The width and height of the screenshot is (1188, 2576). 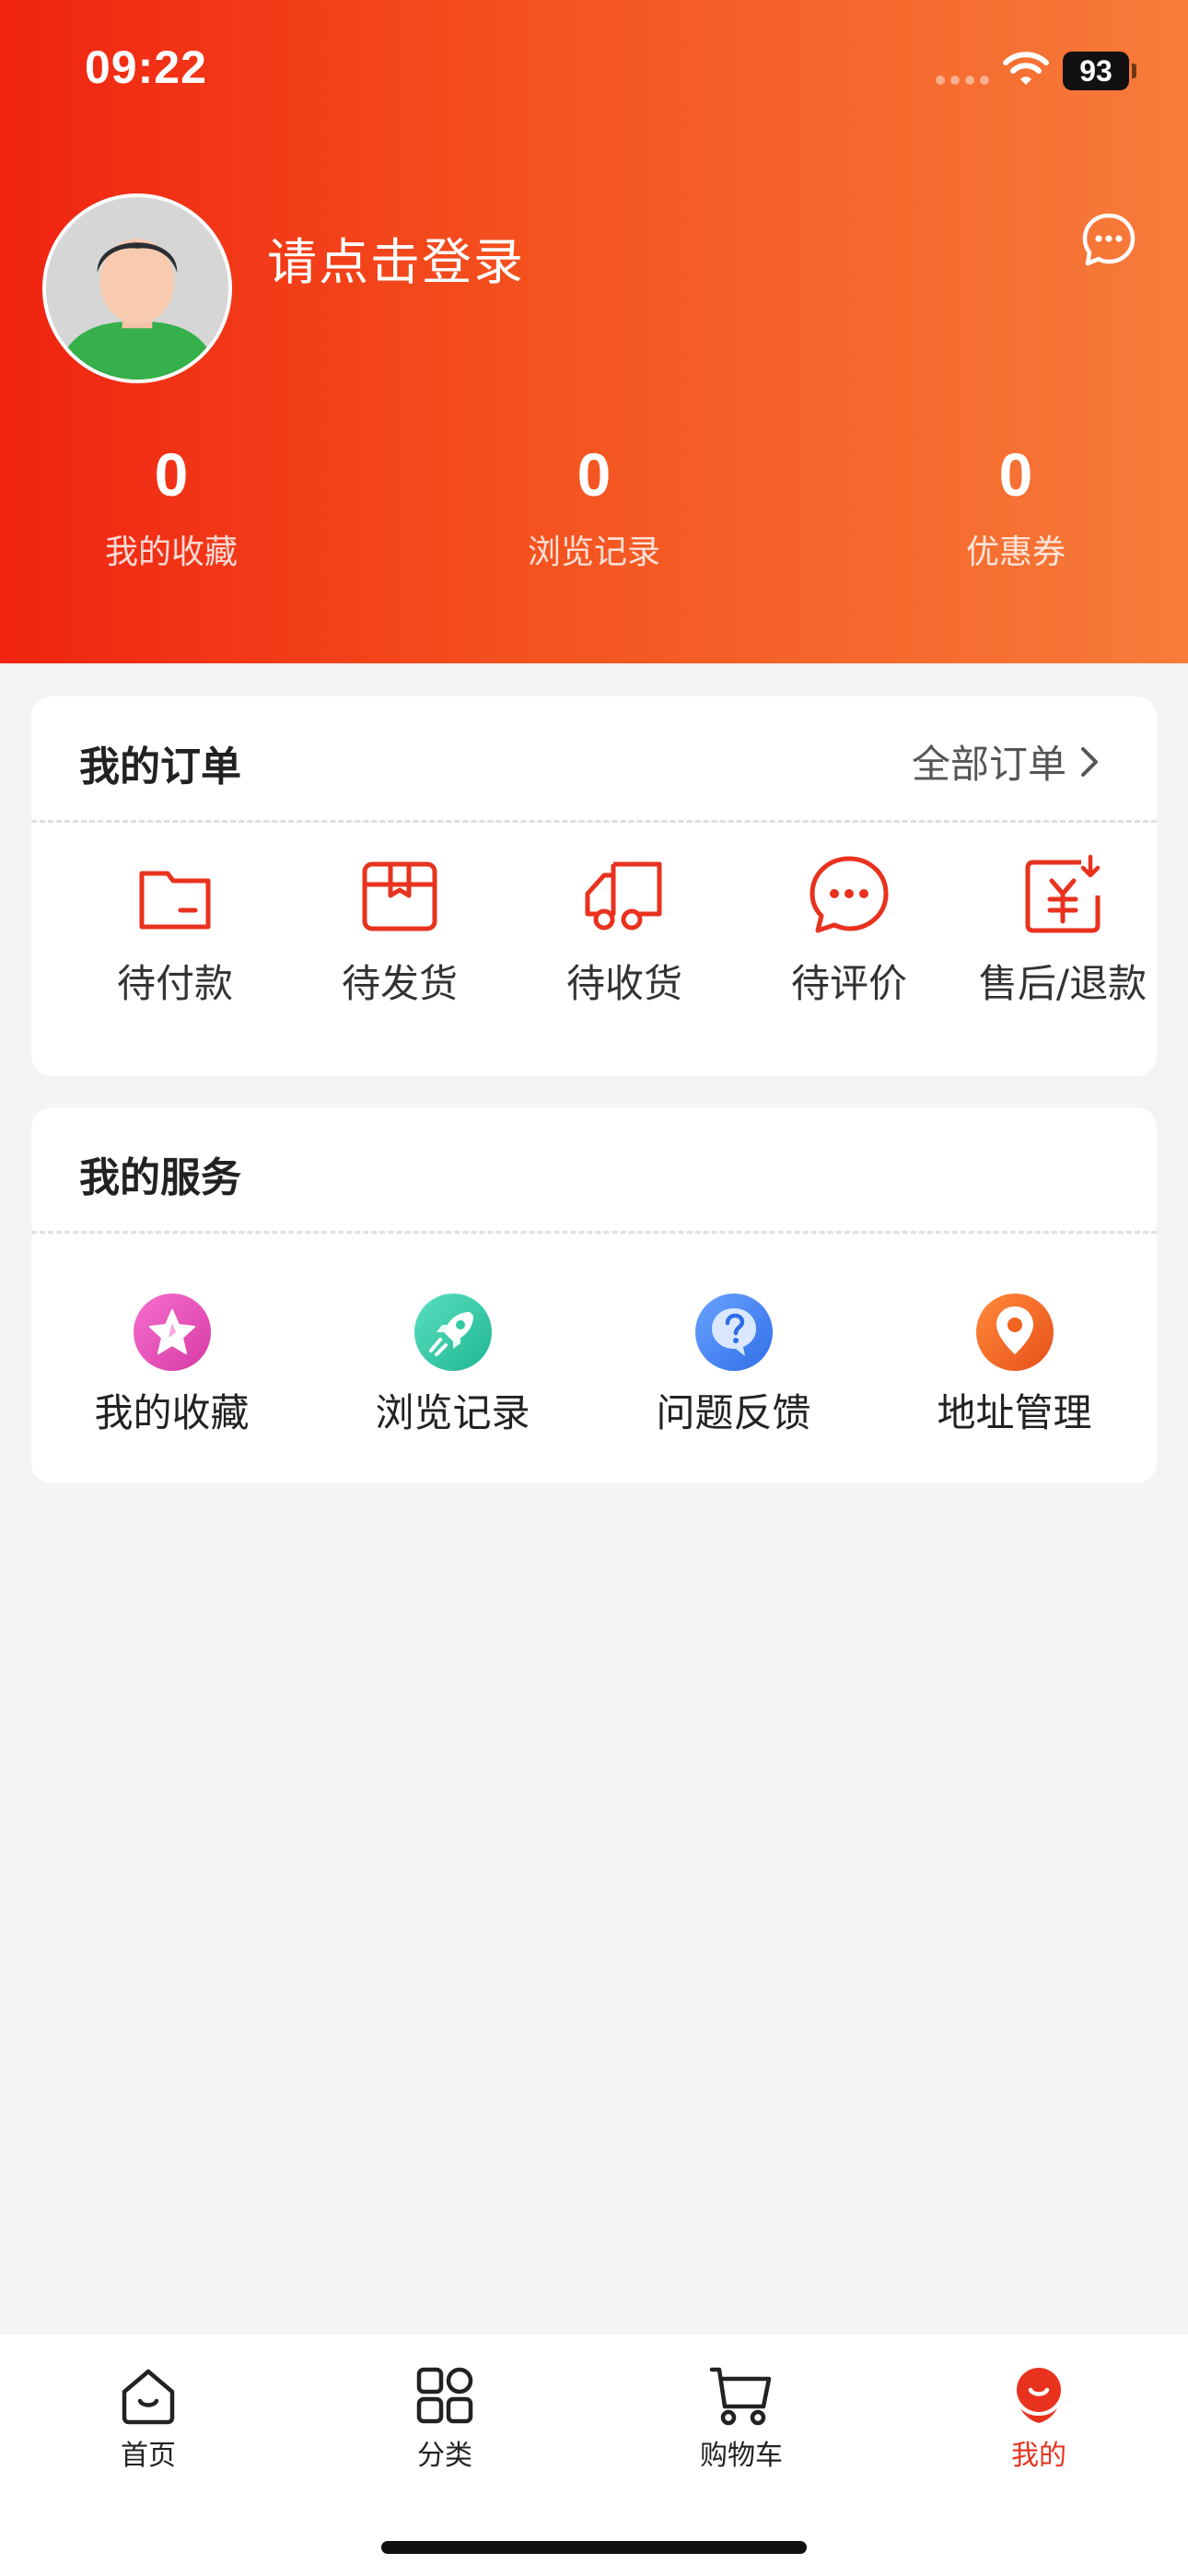 What do you see at coordinates (1108, 239) in the screenshot?
I see `message-icon` at bounding box center [1108, 239].